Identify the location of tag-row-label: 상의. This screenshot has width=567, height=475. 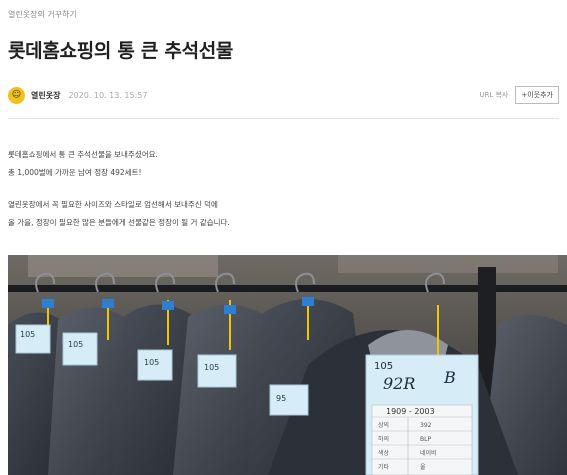
(383, 425).